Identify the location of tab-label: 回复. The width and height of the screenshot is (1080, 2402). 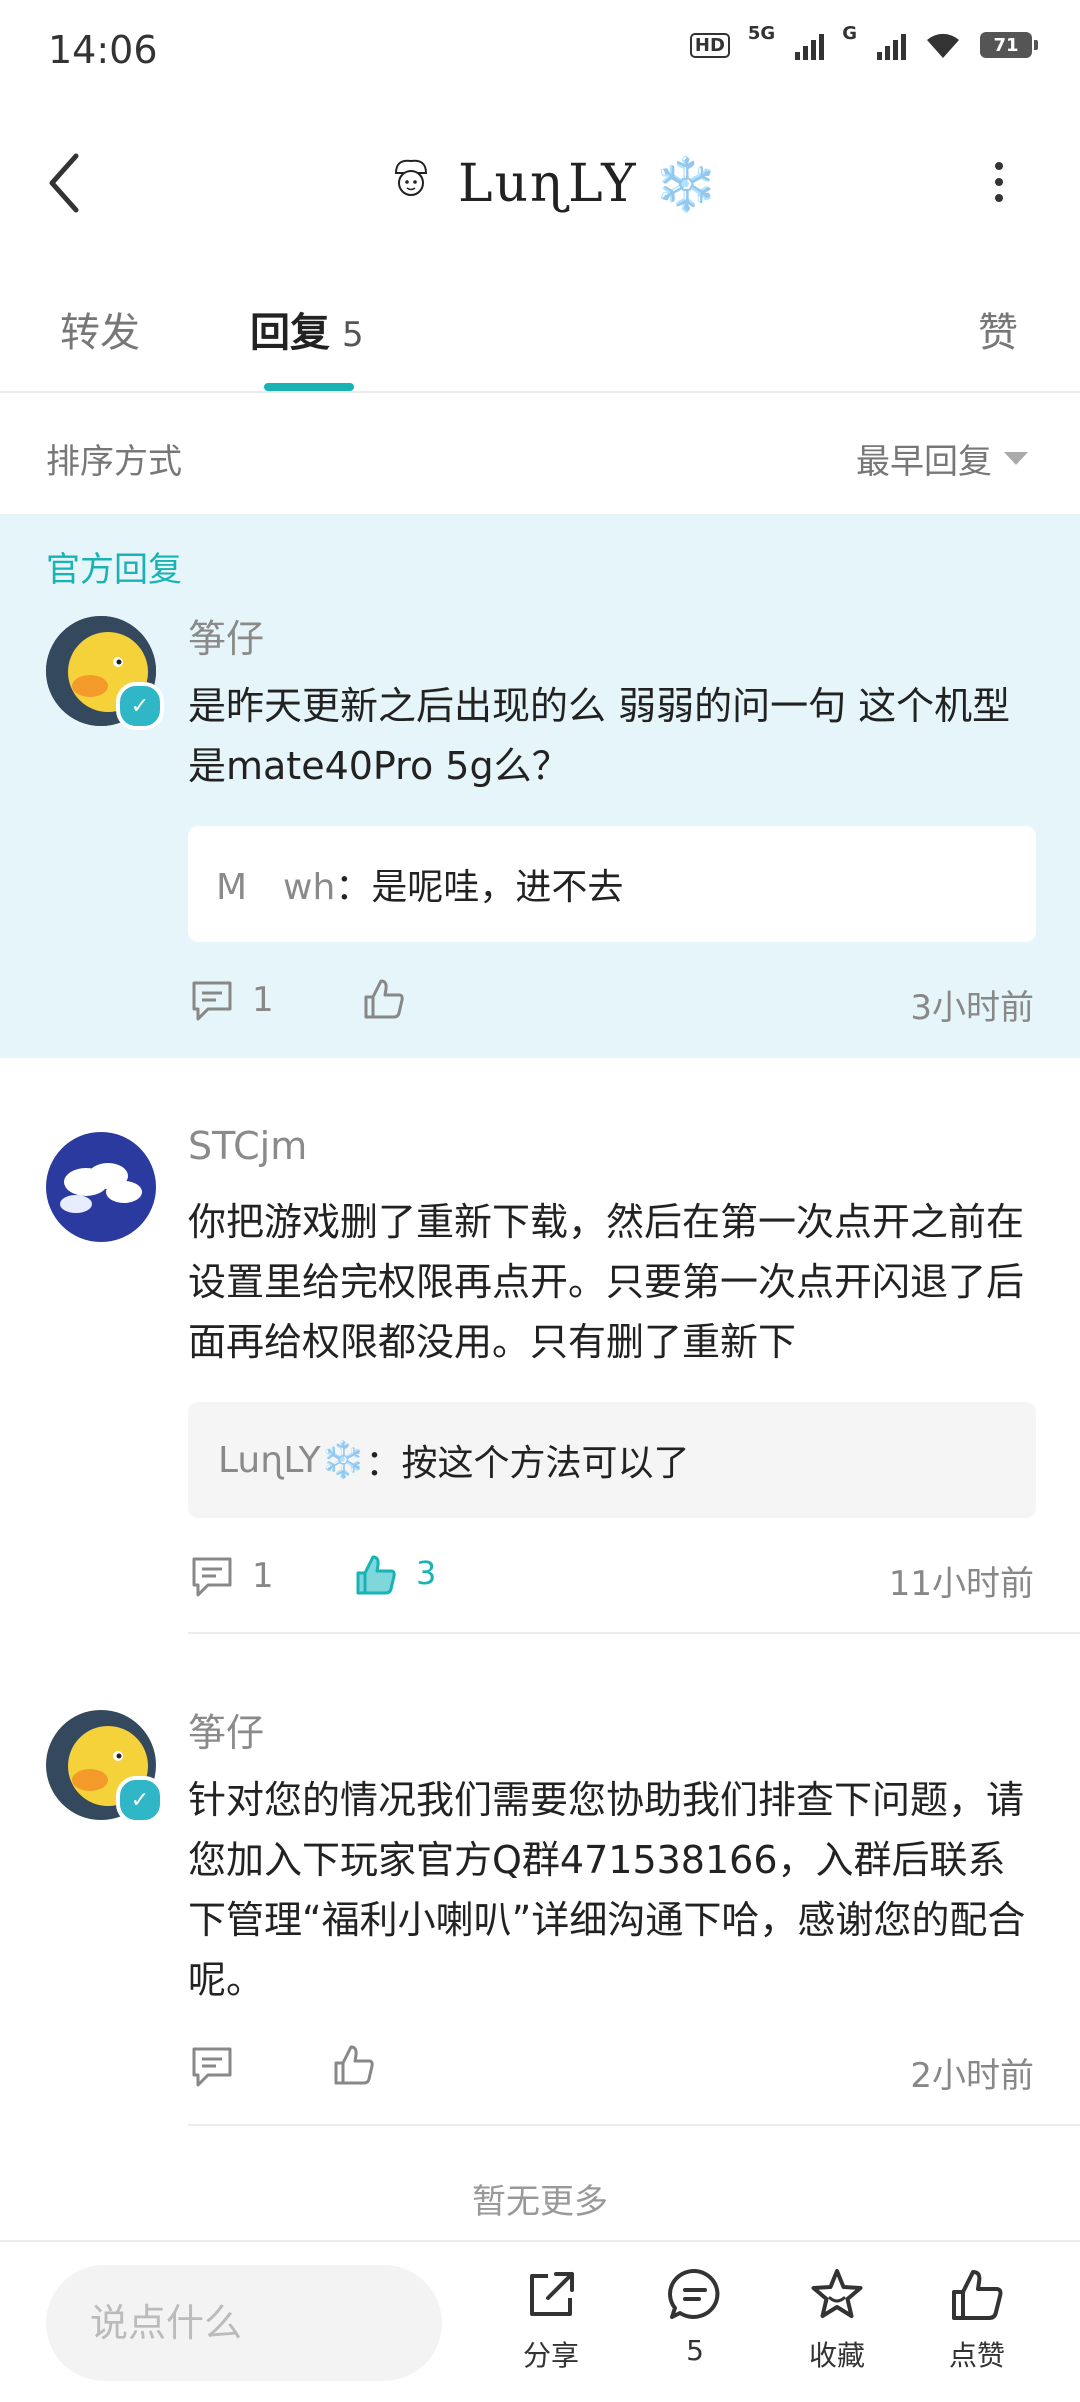
(290, 333).